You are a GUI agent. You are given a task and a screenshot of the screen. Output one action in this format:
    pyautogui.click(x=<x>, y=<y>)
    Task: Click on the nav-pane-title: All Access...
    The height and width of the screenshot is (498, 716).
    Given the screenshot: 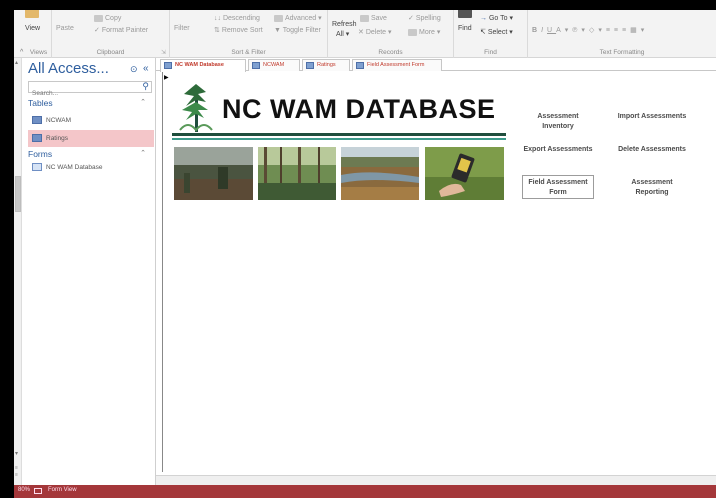 What is the action you would take?
    pyautogui.click(x=68, y=68)
    